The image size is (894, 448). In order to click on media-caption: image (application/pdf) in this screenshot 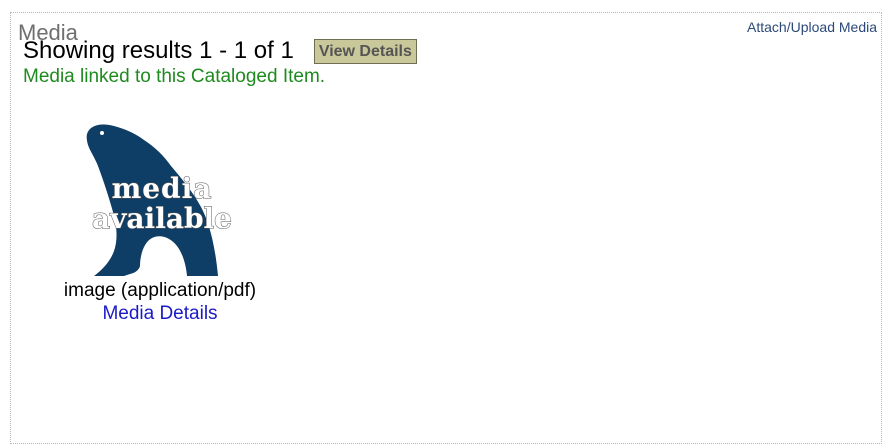, I will do `click(160, 290)`.